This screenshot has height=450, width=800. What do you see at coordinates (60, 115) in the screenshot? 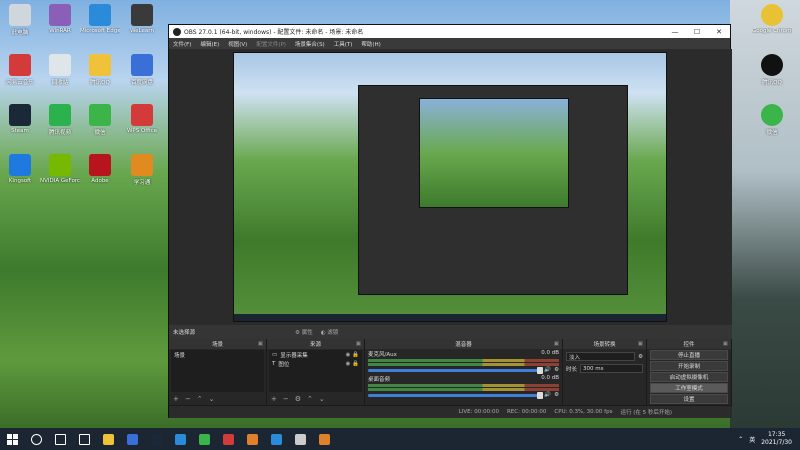
I see `video-icon` at bounding box center [60, 115].